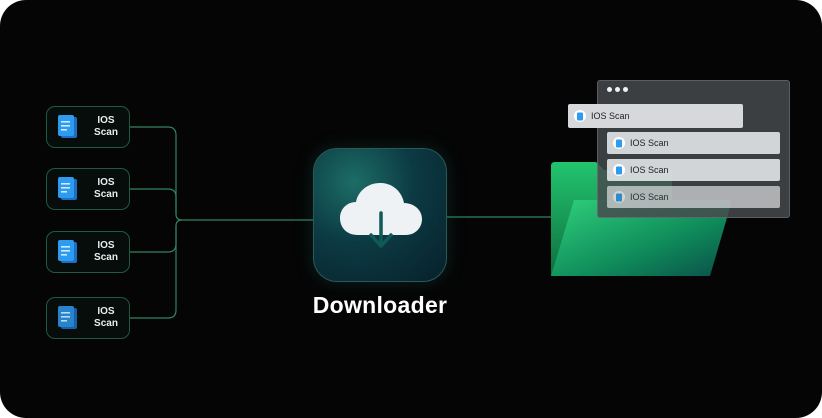 The image size is (822, 418). What do you see at coordinates (617, 89) in the screenshot?
I see `window-controls` at bounding box center [617, 89].